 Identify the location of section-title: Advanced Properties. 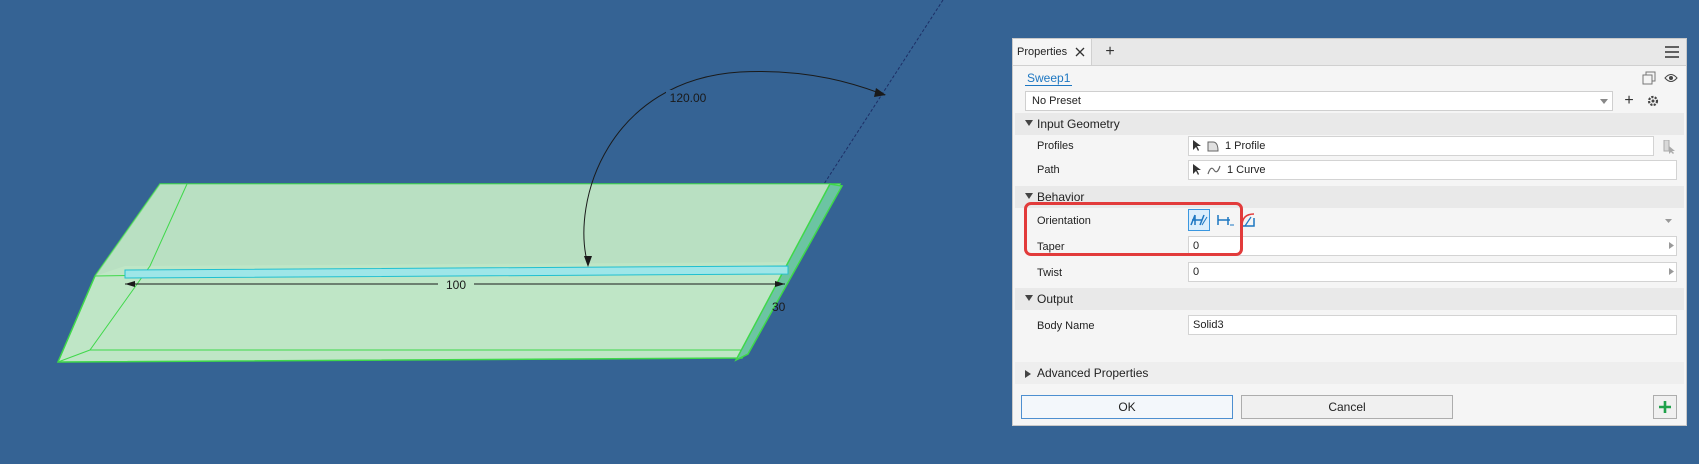
(1093, 373).